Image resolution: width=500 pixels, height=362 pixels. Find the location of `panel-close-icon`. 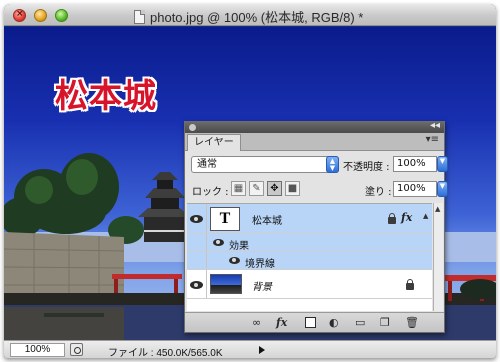

panel-close-icon is located at coordinates (192, 127).